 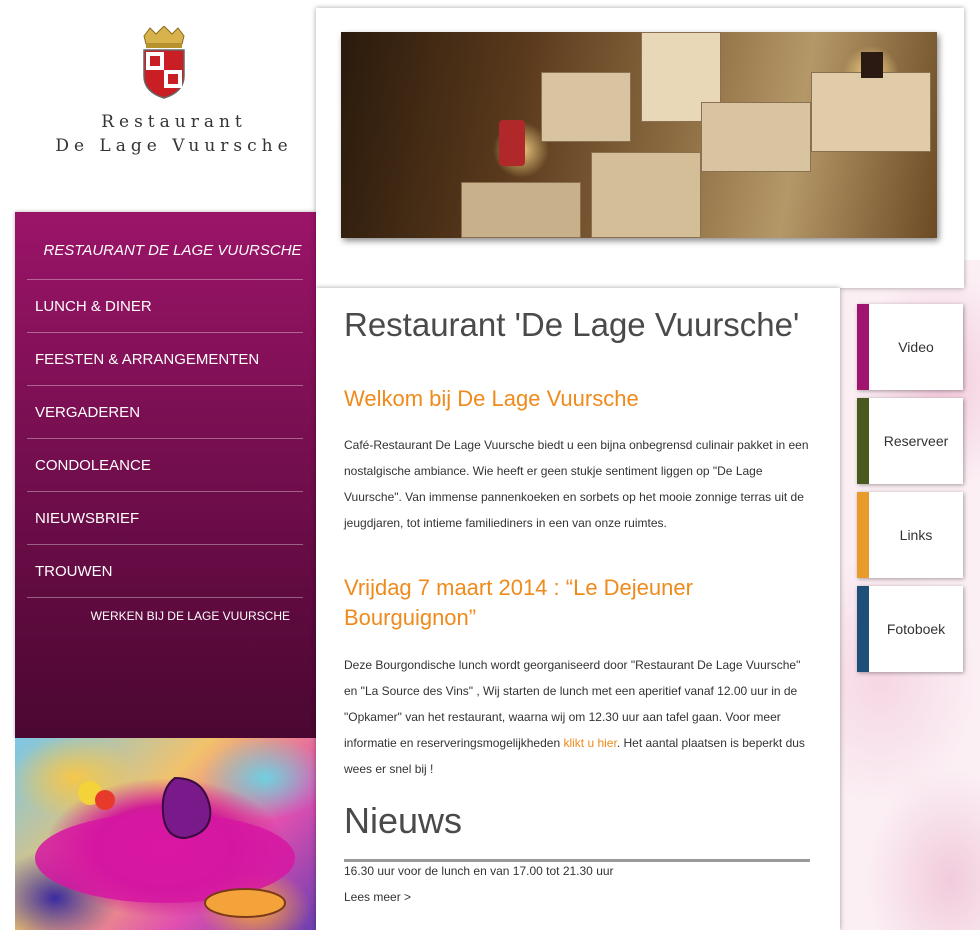 I want to click on welcome-heading: Welkom bij De Lage Vuursche, so click(x=491, y=398).